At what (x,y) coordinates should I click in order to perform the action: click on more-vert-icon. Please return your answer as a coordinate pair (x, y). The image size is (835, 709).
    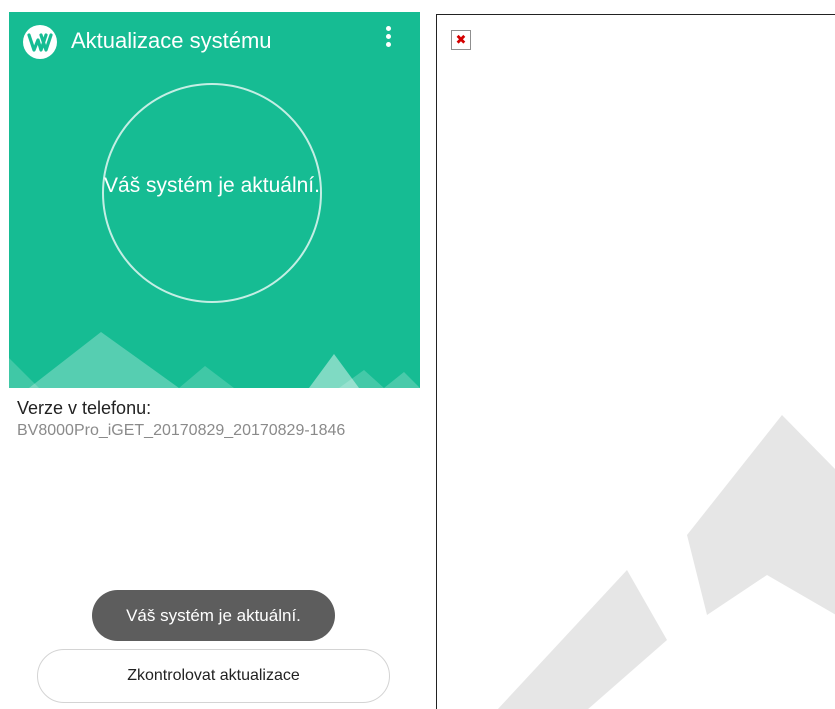
    Looking at the image, I should click on (388, 28).